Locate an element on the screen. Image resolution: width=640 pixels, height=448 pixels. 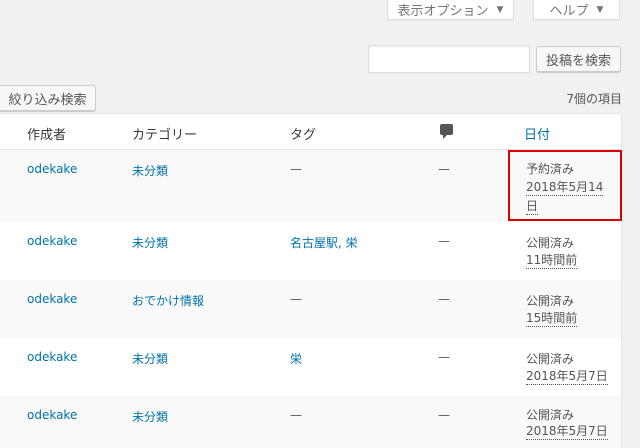
column-date-sort: 日付 is located at coordinates (537, 133).